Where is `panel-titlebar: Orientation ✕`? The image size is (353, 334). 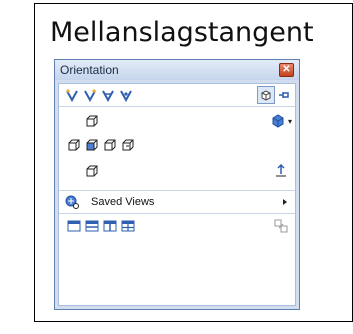 panel-titlebar: Orientation ✕ is located at coordinates (177, 70).